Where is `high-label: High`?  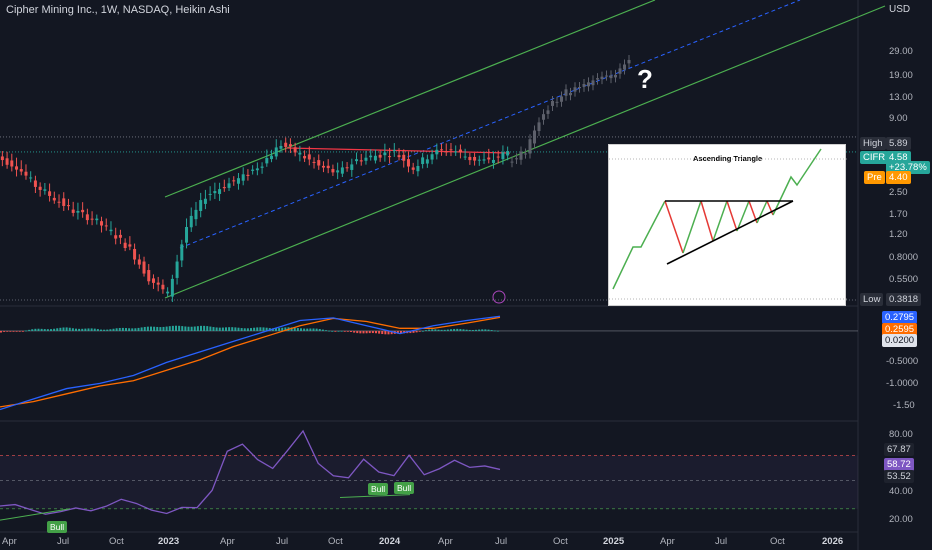
high-label: High is located at coordinates (873, 143).